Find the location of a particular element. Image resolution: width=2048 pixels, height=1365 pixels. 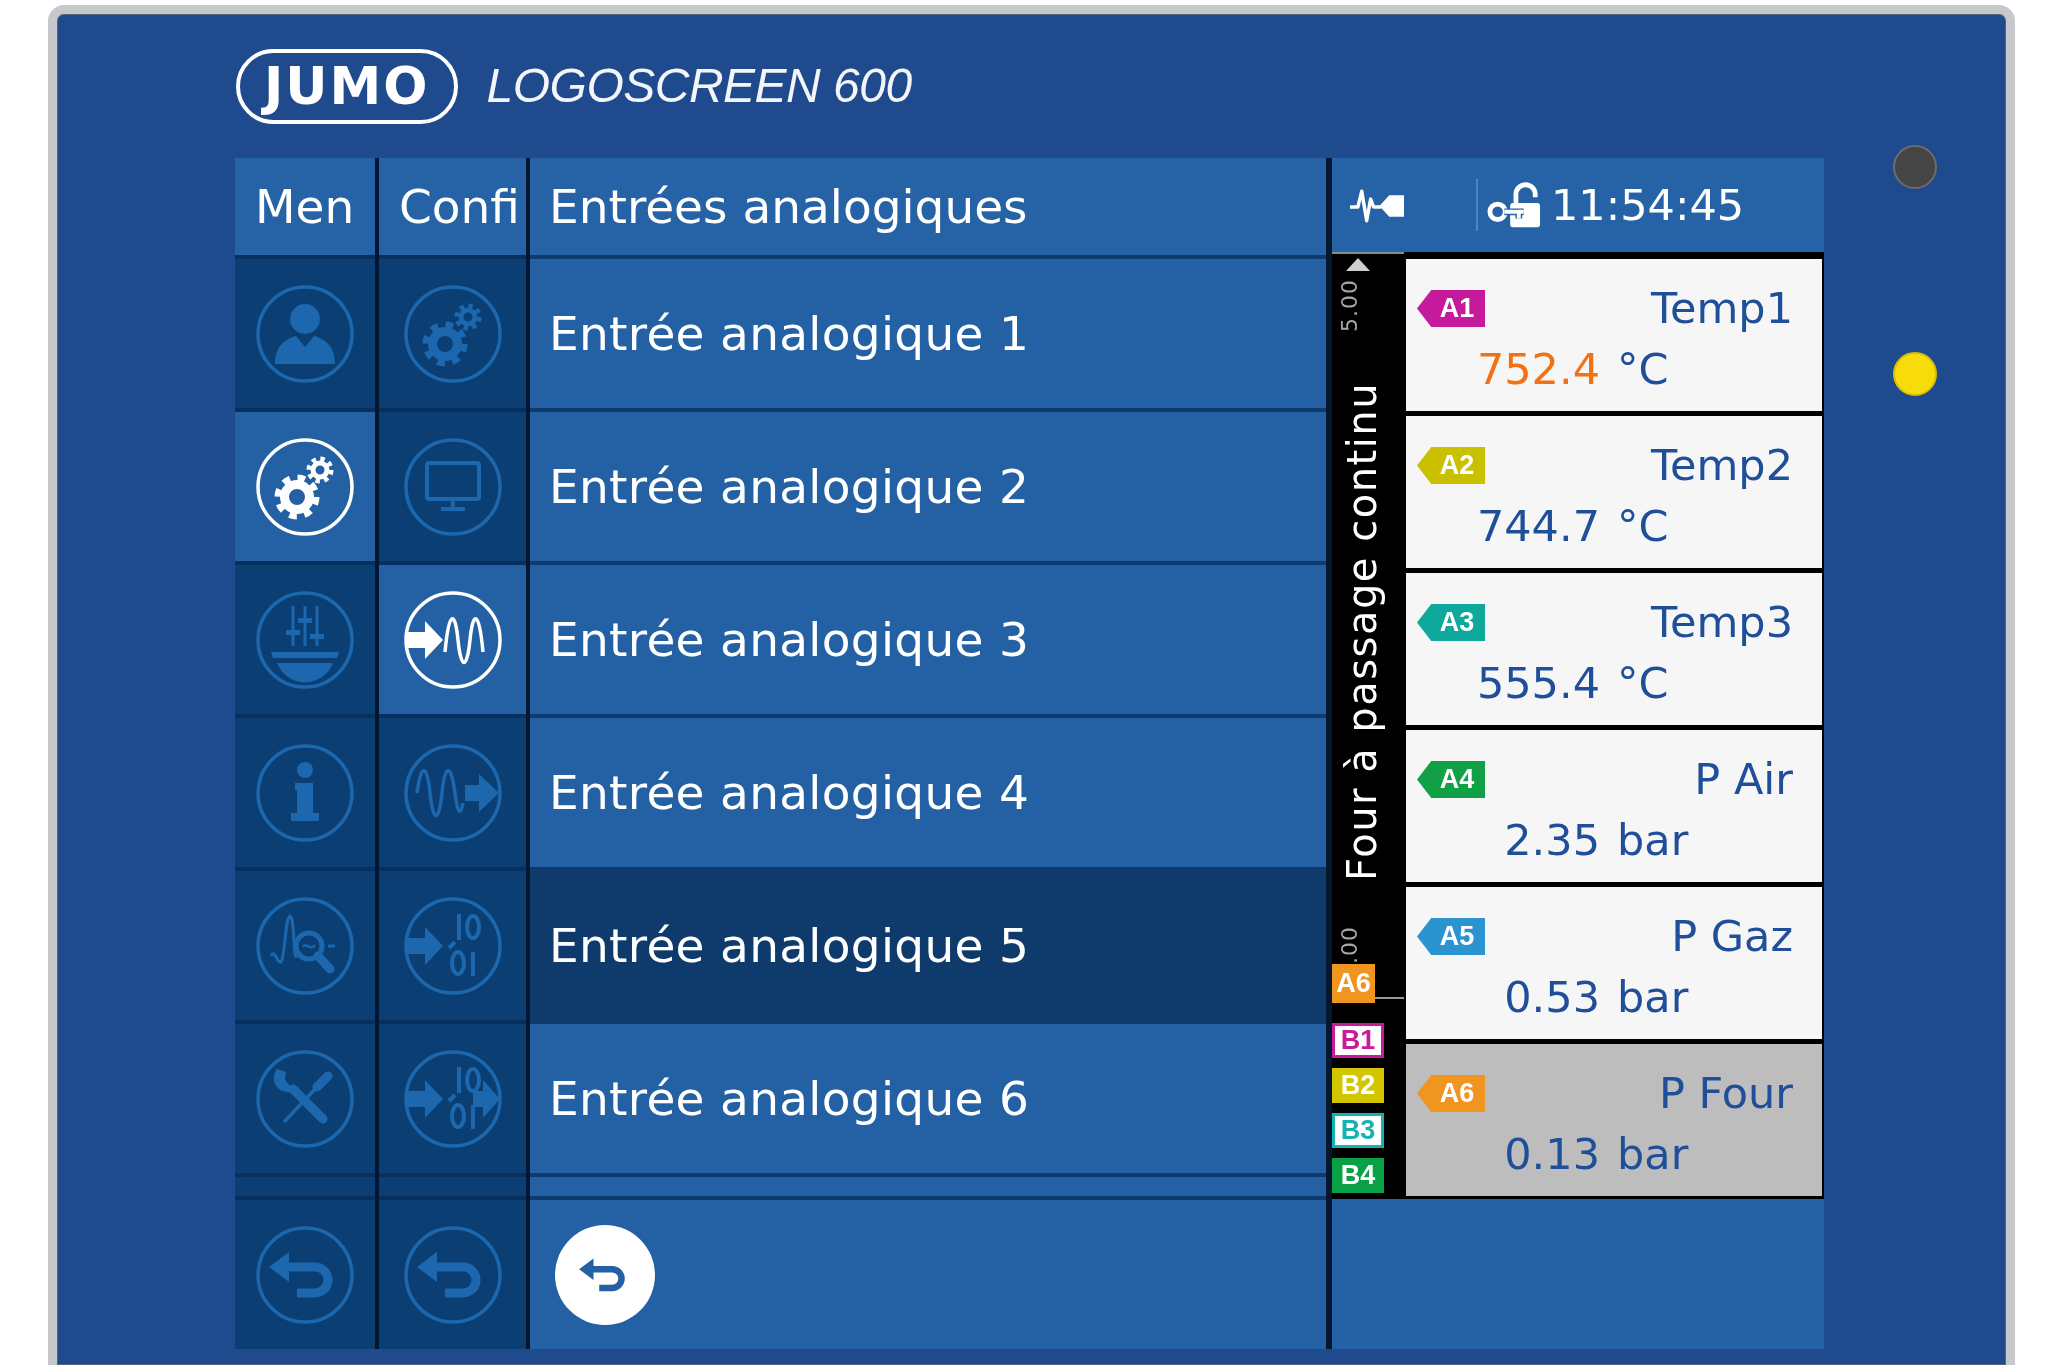

channel-value: 555.4 is located at coordinates (1537, 683).